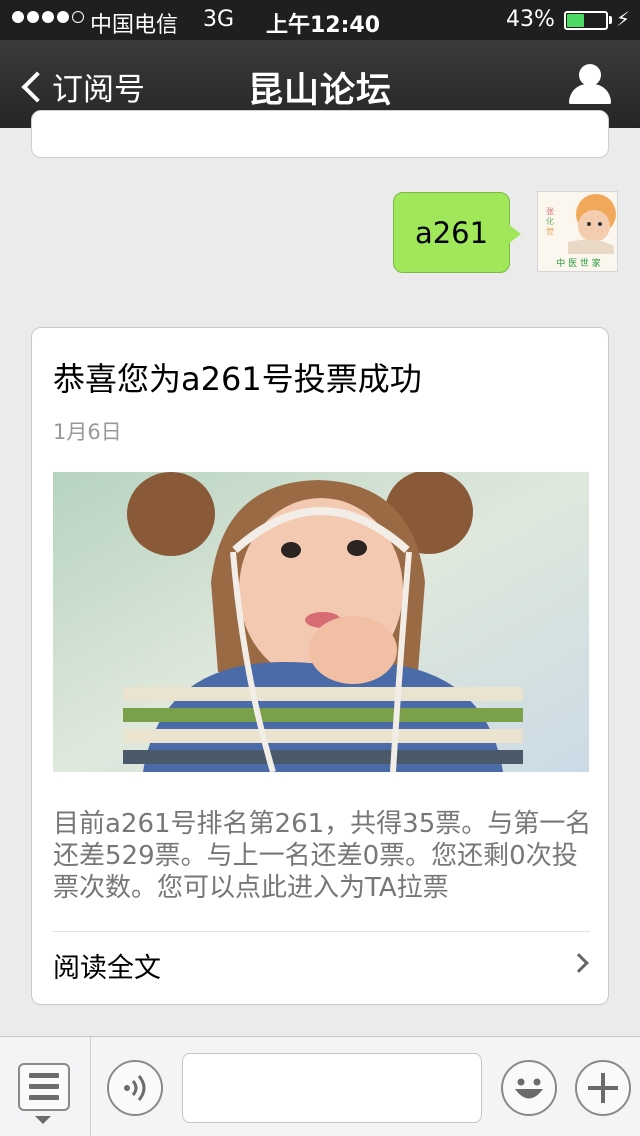 The height and width of the screenshot is (1136, 640). I want to click on bubble-tail, so click(514, 234).